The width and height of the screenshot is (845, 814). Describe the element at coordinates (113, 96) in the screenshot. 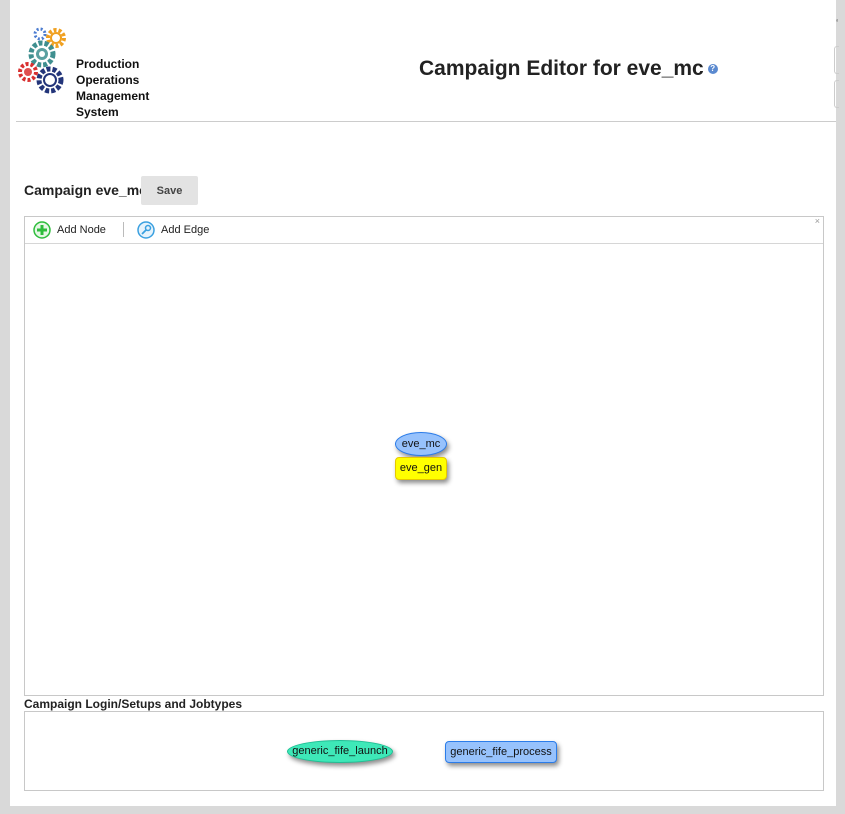

I see `logo-line: Management` at that location.